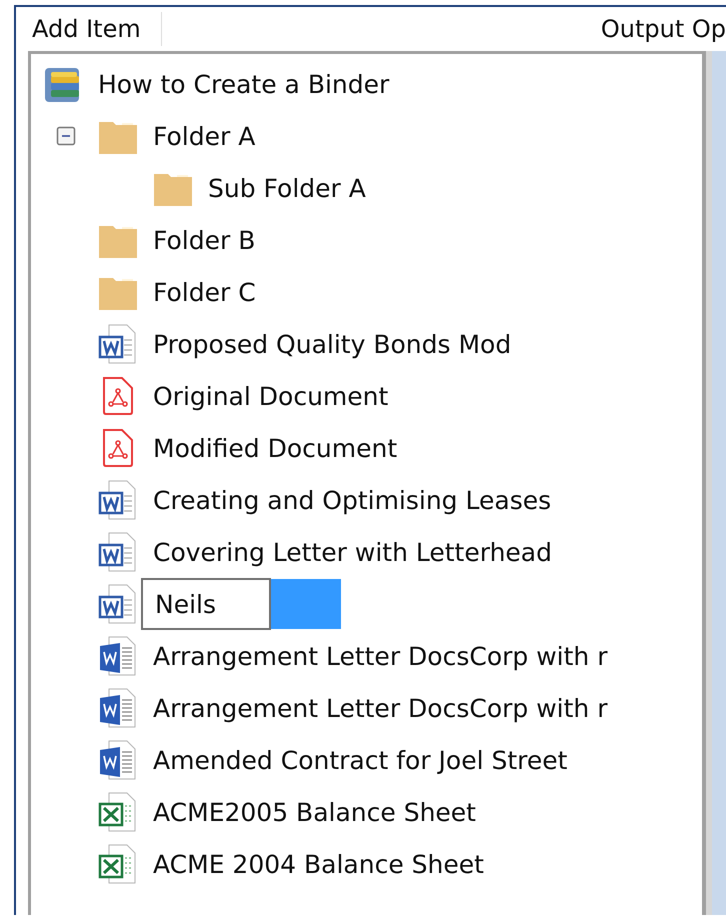 The image size is (726, 917). What do you see at coordinates (204, 240) in the screenshot?
I see `tree-item: Folder B` at bounding box center [204, 240].